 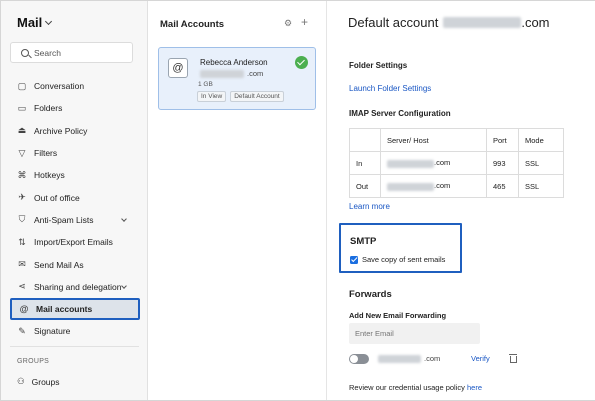 What do you see at coordinates (47, 52) in the screenshot?
I see `search-placeholder: Search` at bounding box center [47, 52].